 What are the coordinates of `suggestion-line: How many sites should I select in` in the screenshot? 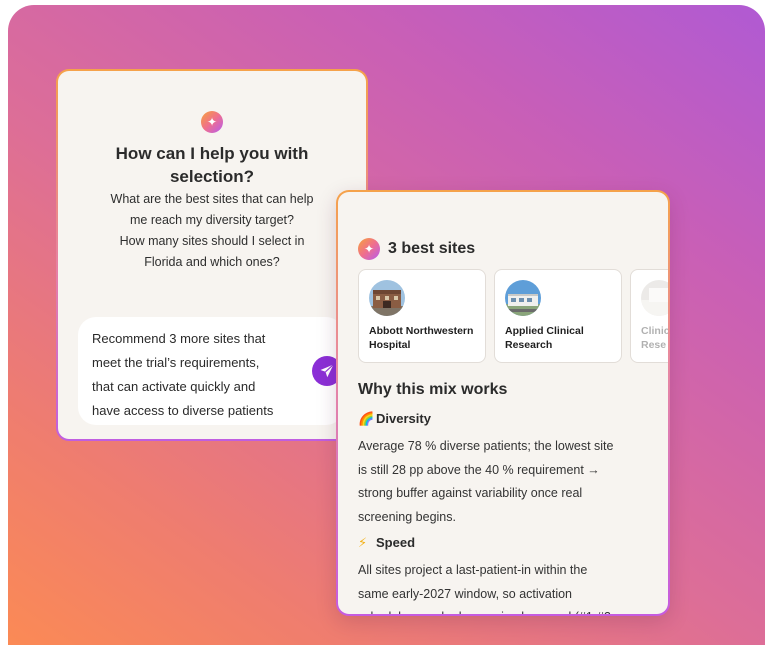 It's located at (212, 241).